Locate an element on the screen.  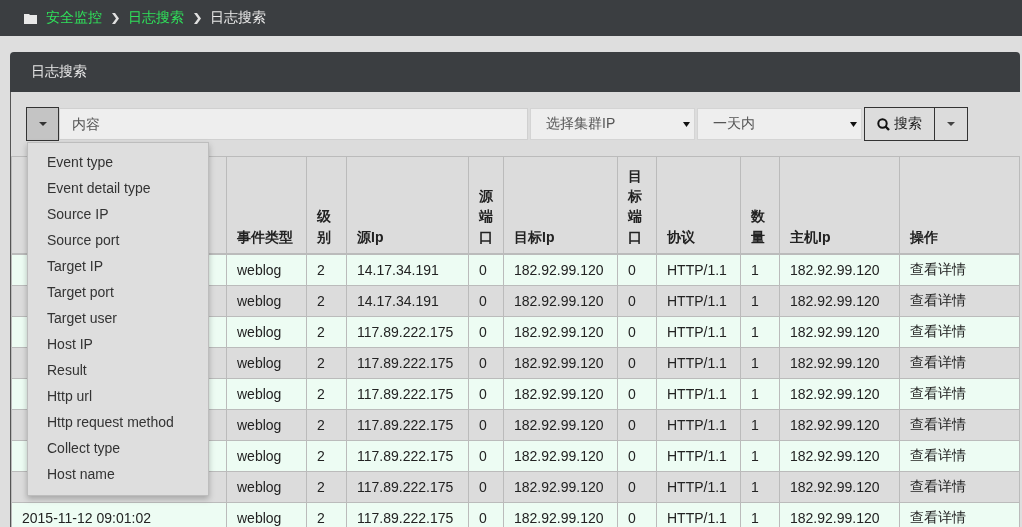
folder-icon is located at coordinates (30, 18).